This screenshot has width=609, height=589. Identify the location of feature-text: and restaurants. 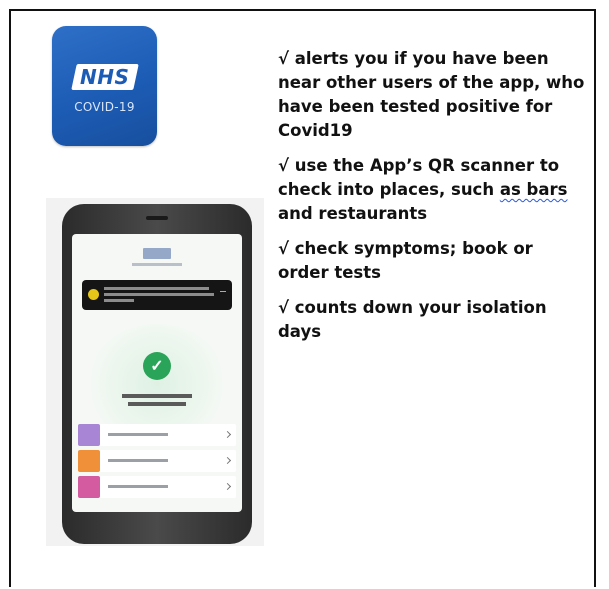
(353, 213).